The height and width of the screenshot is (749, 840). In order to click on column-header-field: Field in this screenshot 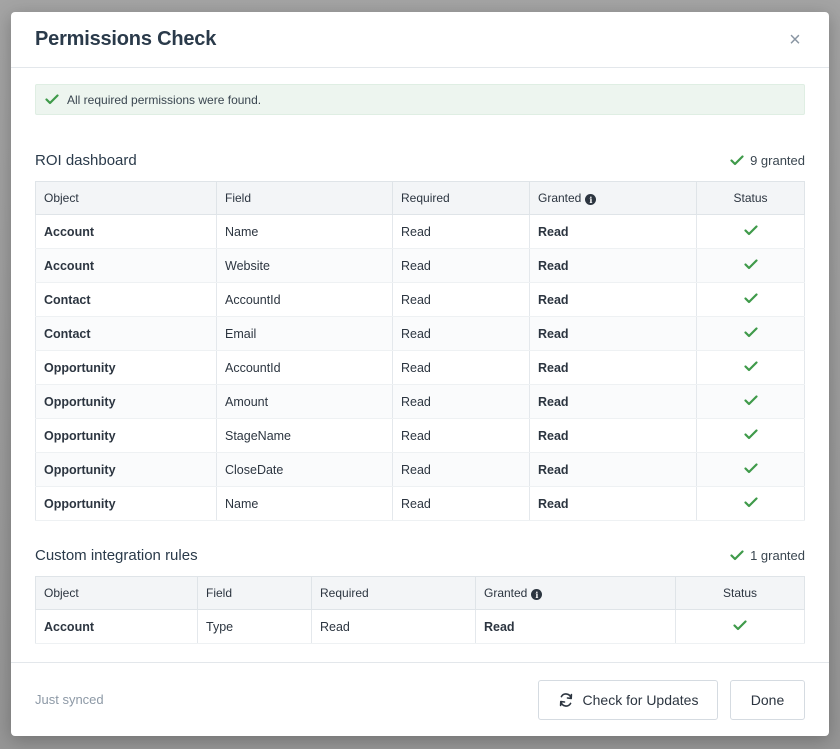, I will do `click(254, 593)`.